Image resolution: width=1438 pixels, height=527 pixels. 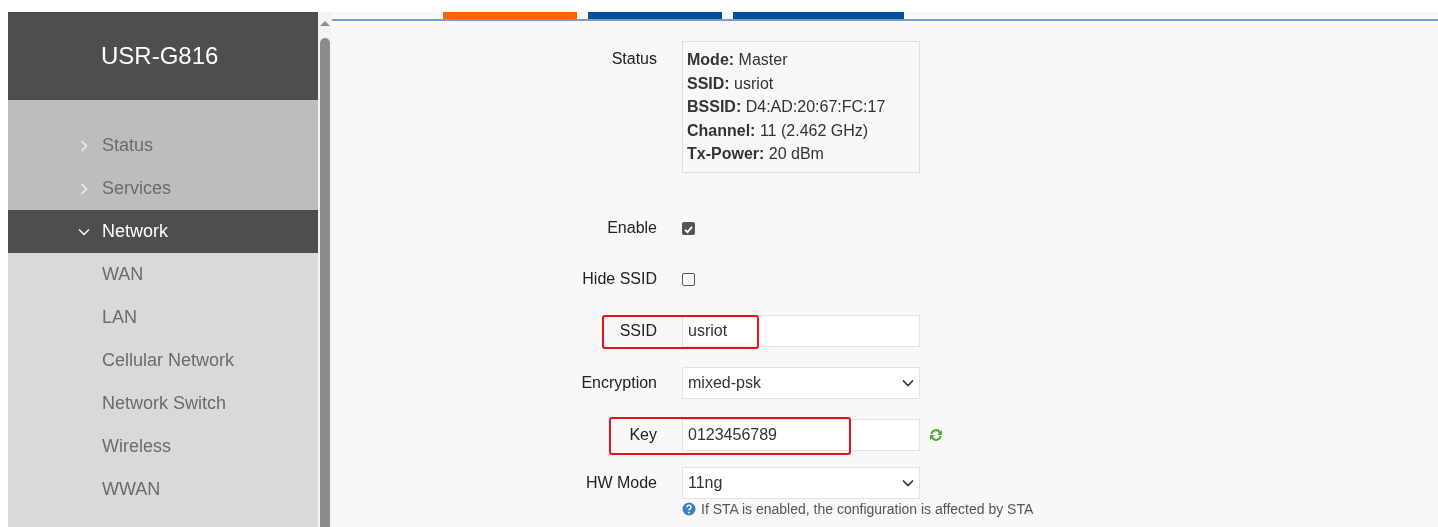 What do you see at coordinates (632, 228) in the screenshot?
I see `field-label: Enable` at bounding box center [632, 228].